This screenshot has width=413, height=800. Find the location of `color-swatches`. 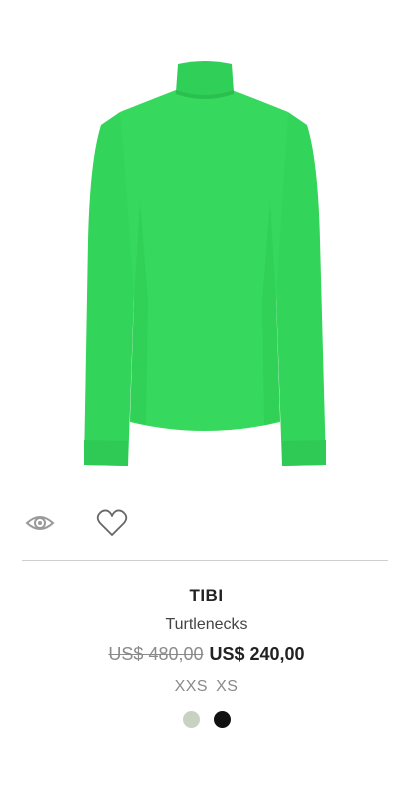

color-swatches is located at coordinates (206, 719).